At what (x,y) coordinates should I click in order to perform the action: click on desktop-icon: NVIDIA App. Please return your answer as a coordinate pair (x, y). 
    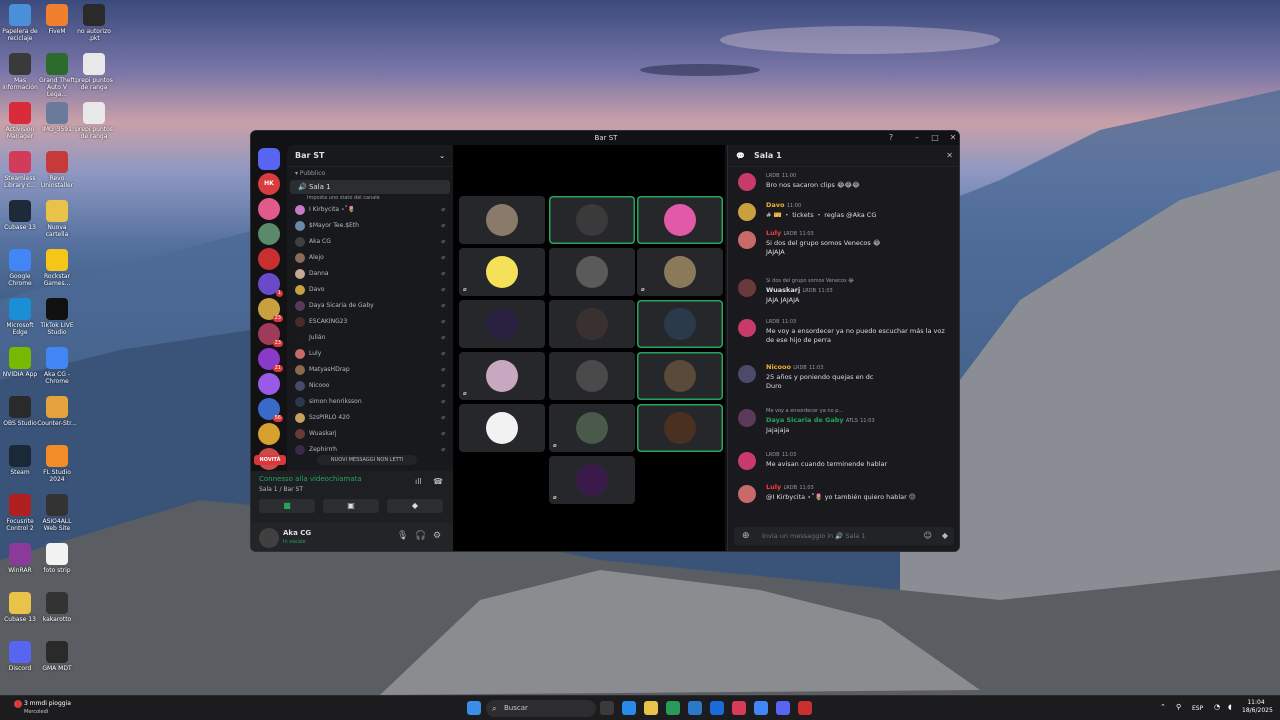
    Looking at the image, I should click on (20, 362).